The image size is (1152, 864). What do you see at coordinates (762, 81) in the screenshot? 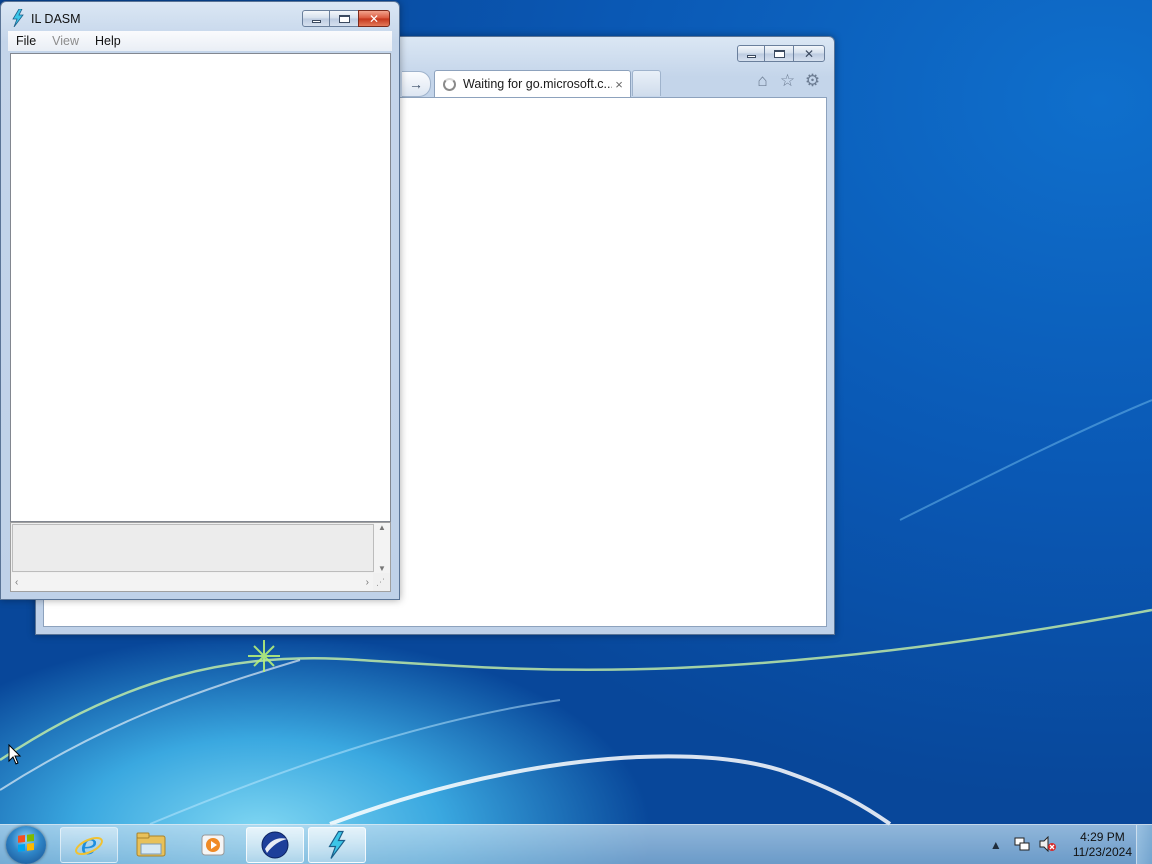
I see `home-icon: ⌂` at bounding box center [762, 81].